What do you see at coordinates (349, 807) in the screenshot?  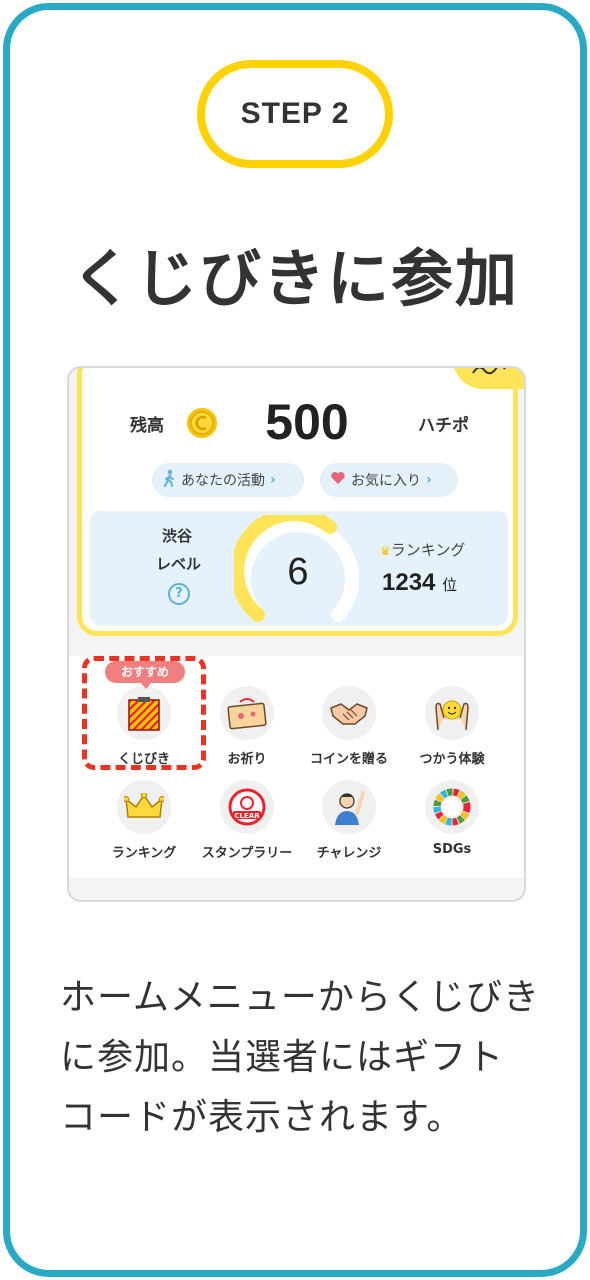 I see `challenge-person-icon` at bounding box center [349, 807].